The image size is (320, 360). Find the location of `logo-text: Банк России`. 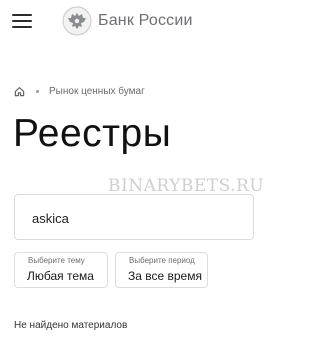

logo-text: Банк России is located at coordinates (145, 20).